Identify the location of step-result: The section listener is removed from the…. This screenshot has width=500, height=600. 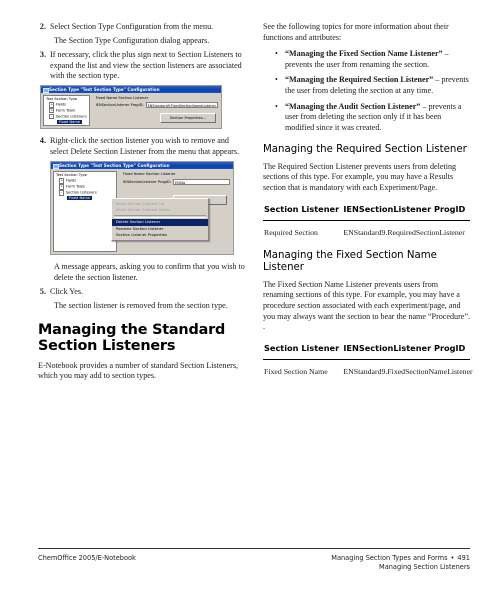
(141, 305).